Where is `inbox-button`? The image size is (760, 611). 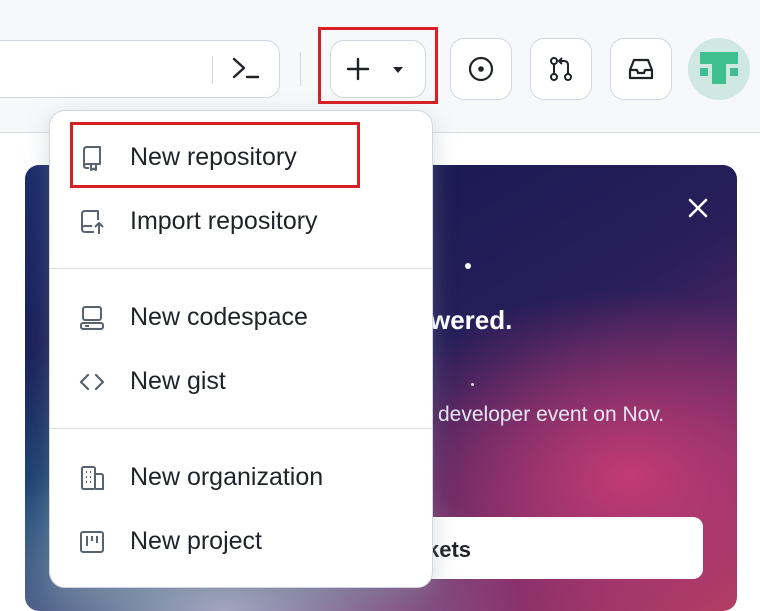 inbox-button is located at coordinates (641, 69).